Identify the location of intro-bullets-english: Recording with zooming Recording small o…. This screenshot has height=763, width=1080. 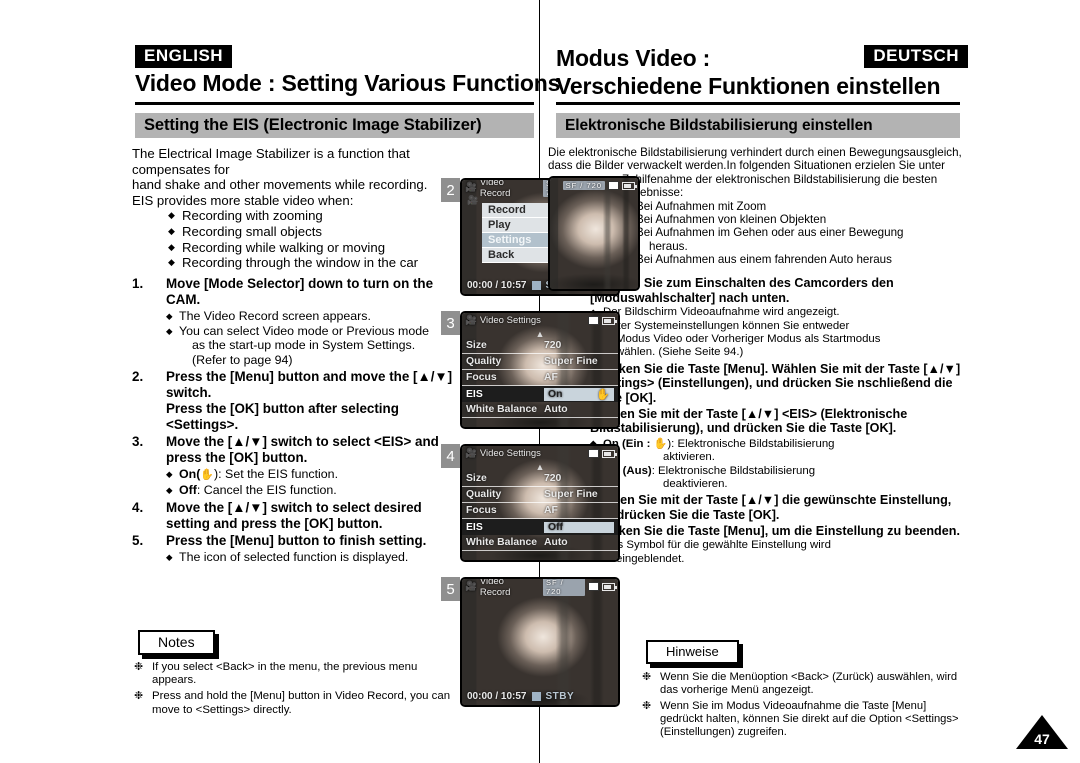
(315, 239).